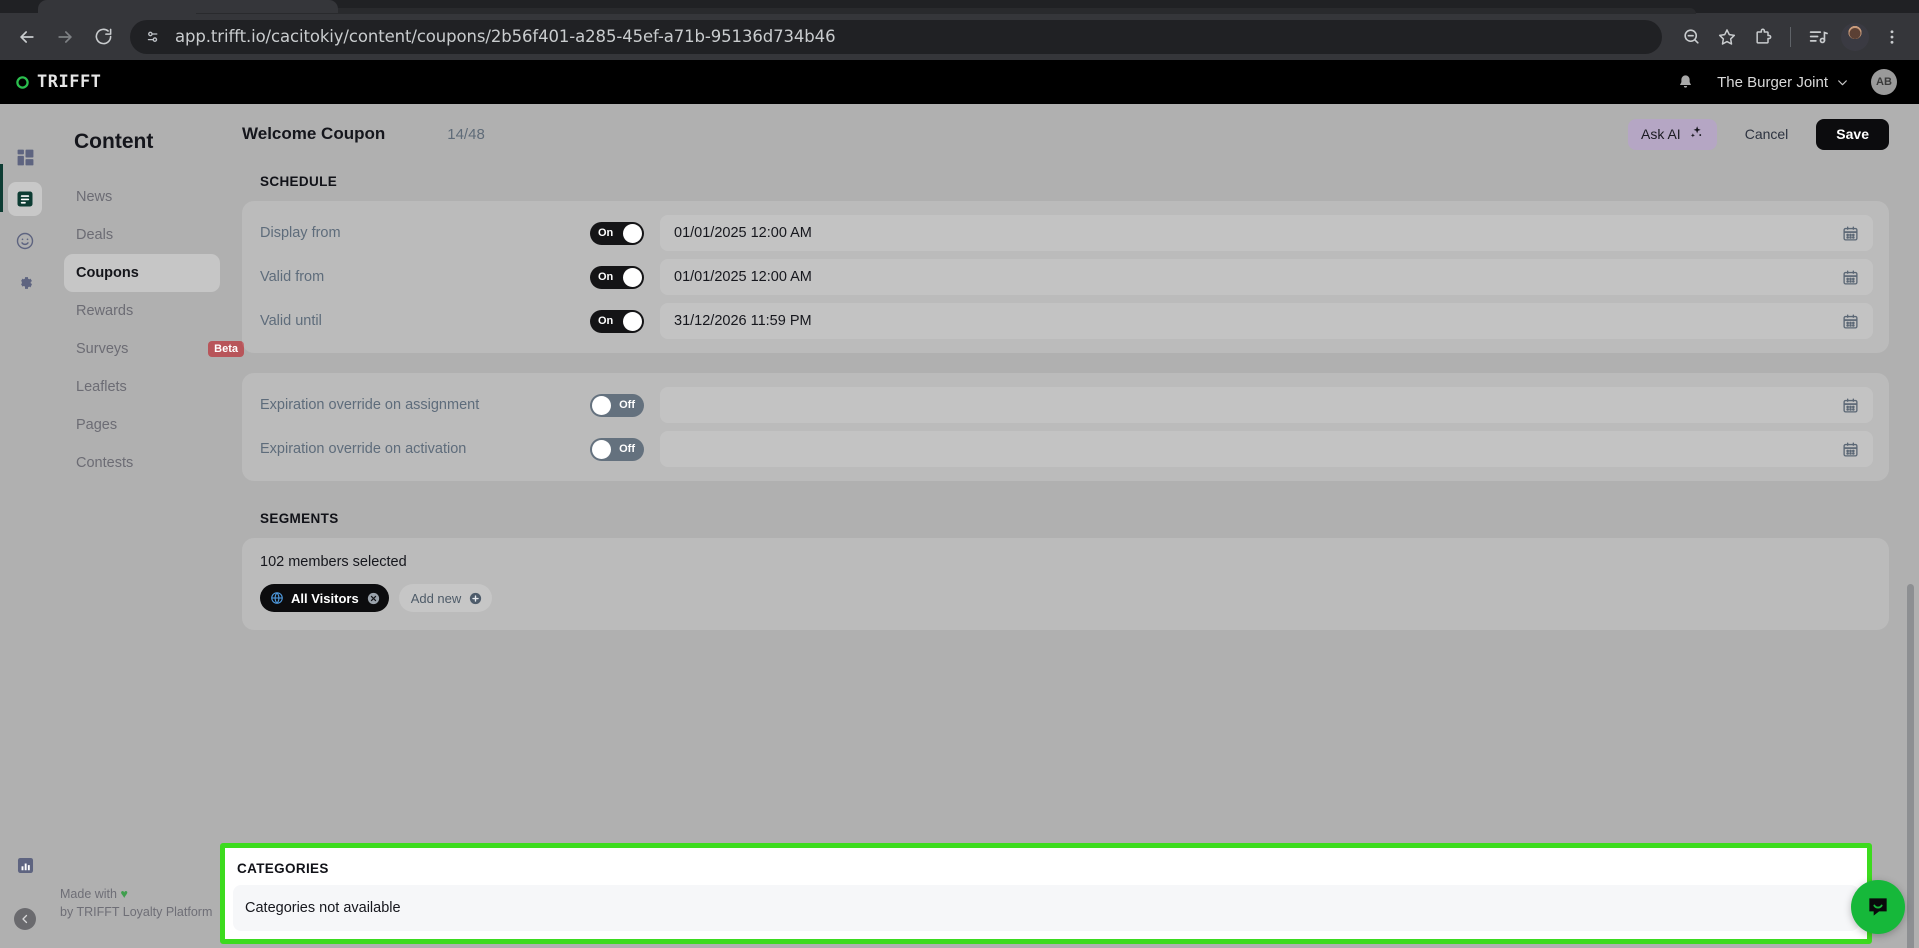 The width and height of the screenshot is (1919, 948). I want to click on coupon-counter: 14/48, so click(466, 134).